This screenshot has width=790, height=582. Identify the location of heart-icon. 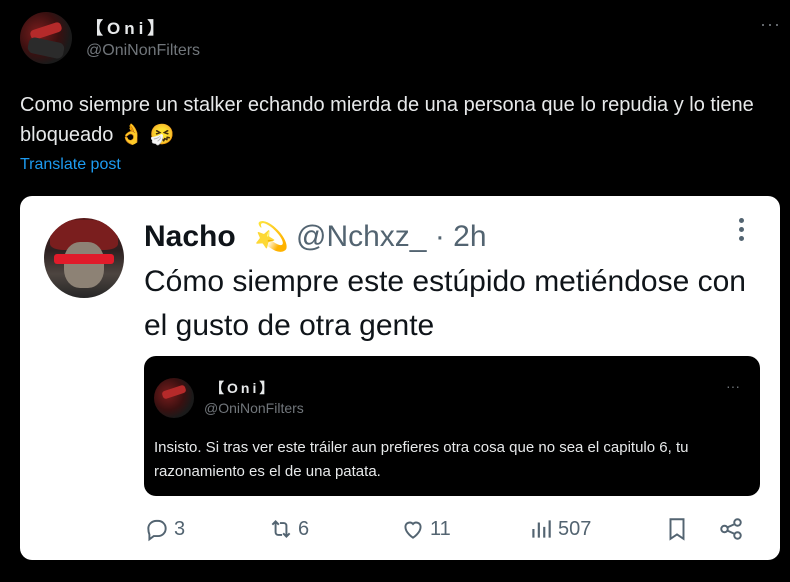
(413, 530).